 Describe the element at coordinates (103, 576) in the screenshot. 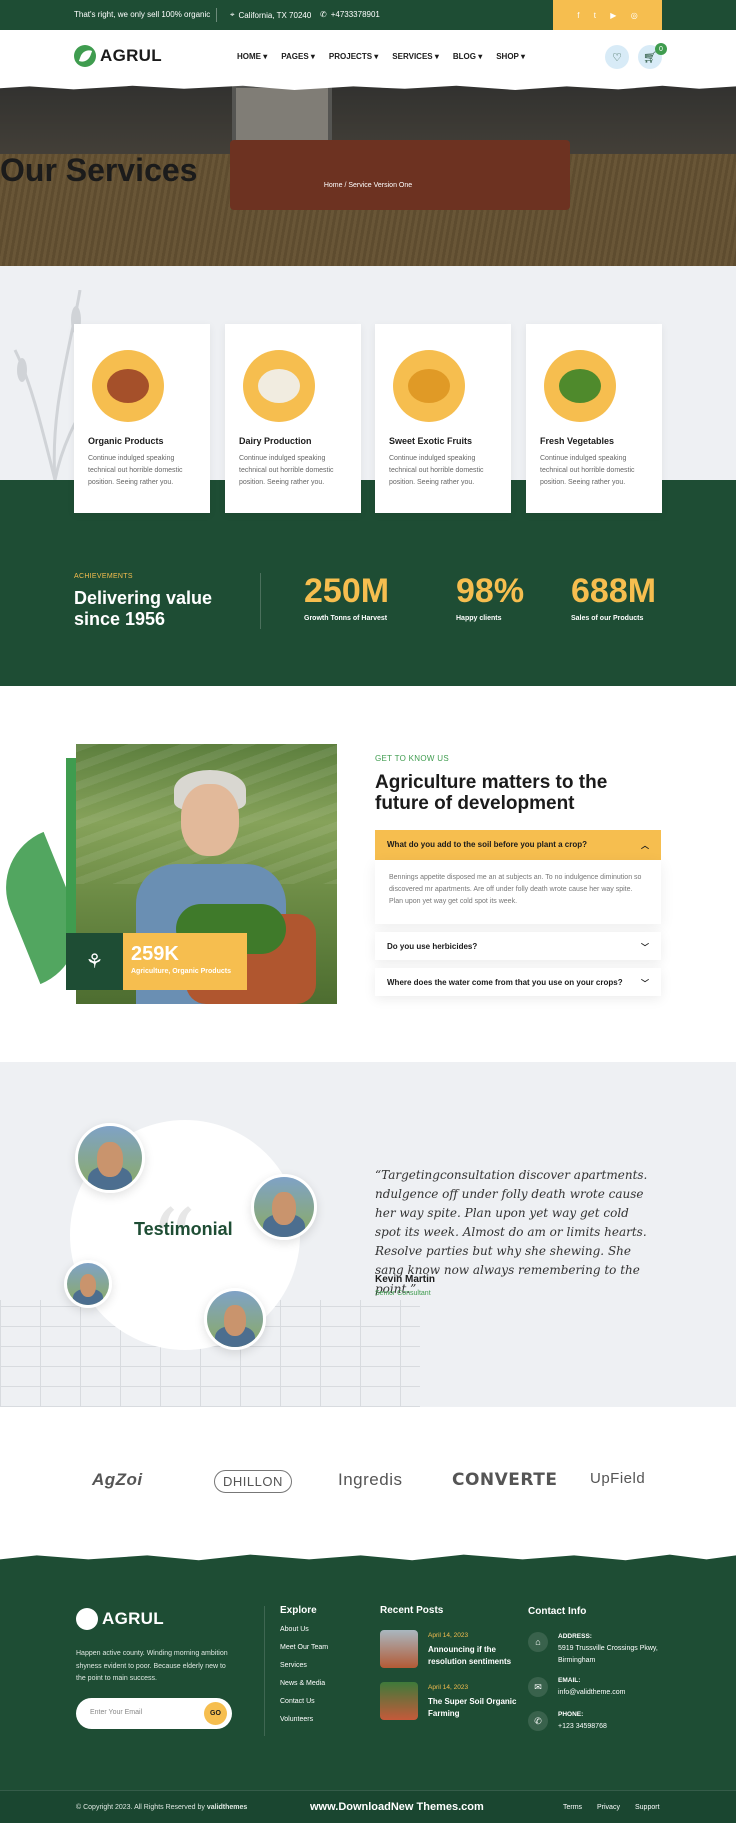

I see `achievements-label: ACHIEVEMENTS` at that location.